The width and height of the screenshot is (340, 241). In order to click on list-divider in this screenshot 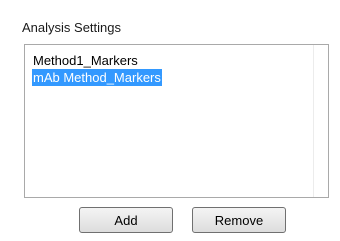, I will do `click(313, 121)`.